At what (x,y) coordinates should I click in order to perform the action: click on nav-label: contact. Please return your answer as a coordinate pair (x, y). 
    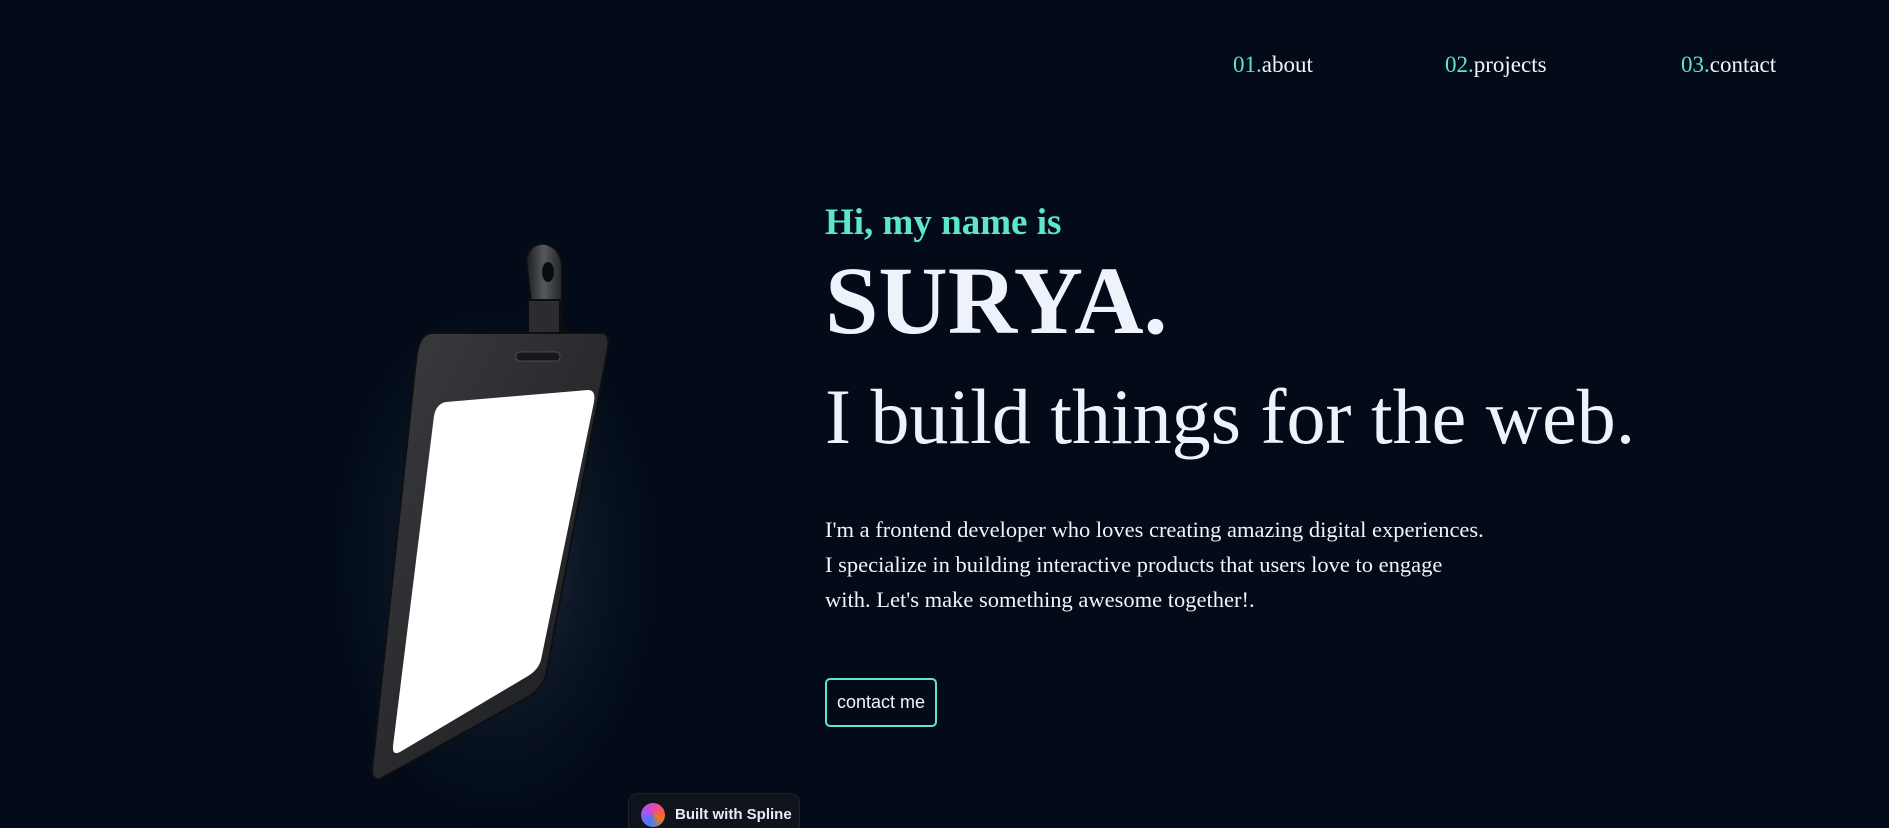
    Looking at the image, I should click on (1743, 64).